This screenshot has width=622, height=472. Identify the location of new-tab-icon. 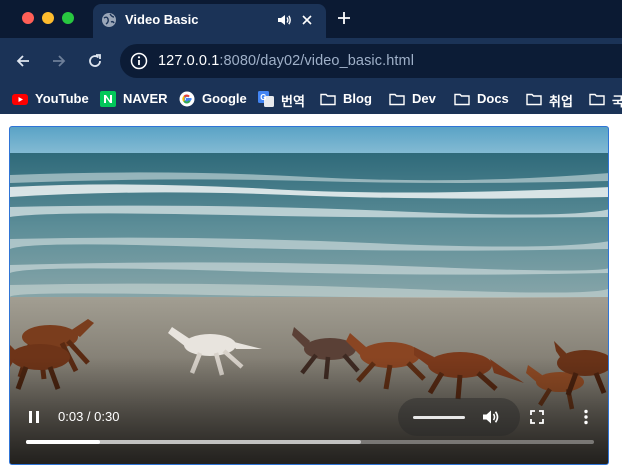
(344, 18).